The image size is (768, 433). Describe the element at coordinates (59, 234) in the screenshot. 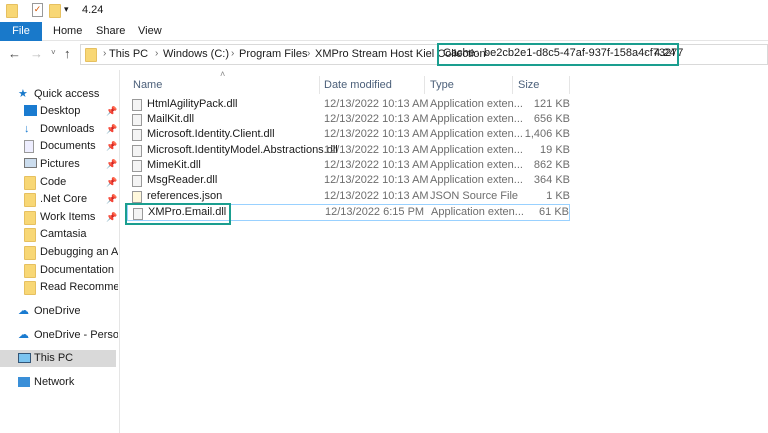

I see `sidebar-item-camtasia: Camtasia` at that location.